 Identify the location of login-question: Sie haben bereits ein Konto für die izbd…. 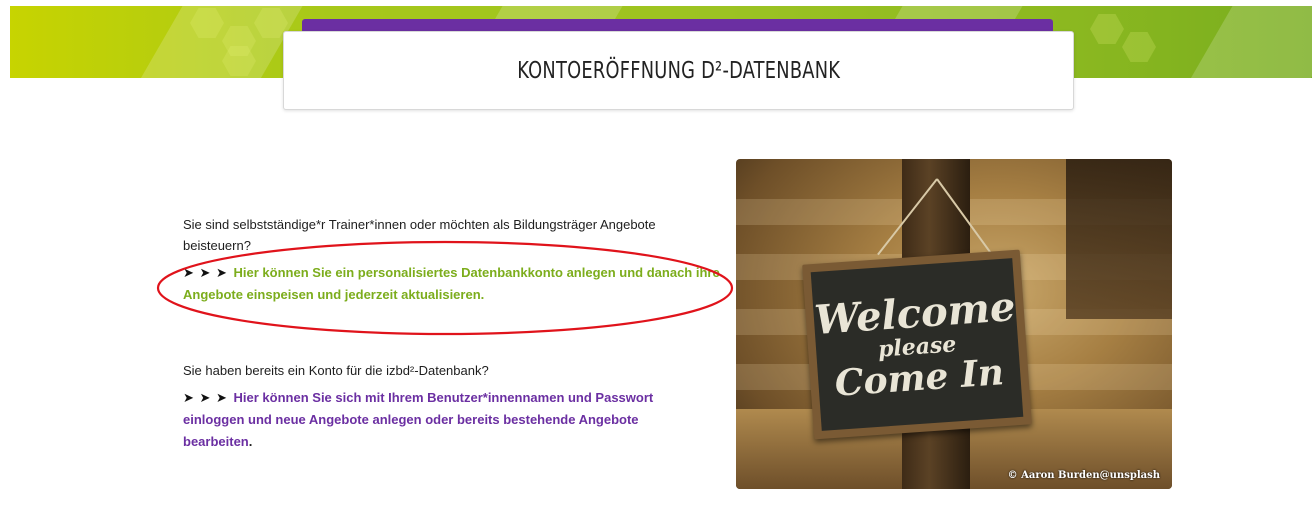
(336, 370).